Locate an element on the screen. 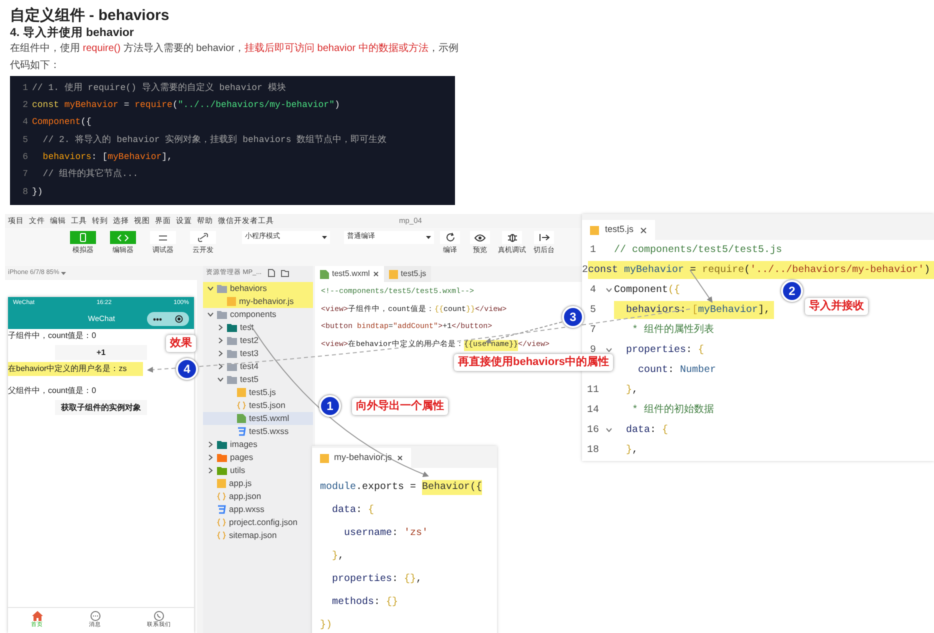  file-tree-item: test5.js is located at coordinates (258, 393).